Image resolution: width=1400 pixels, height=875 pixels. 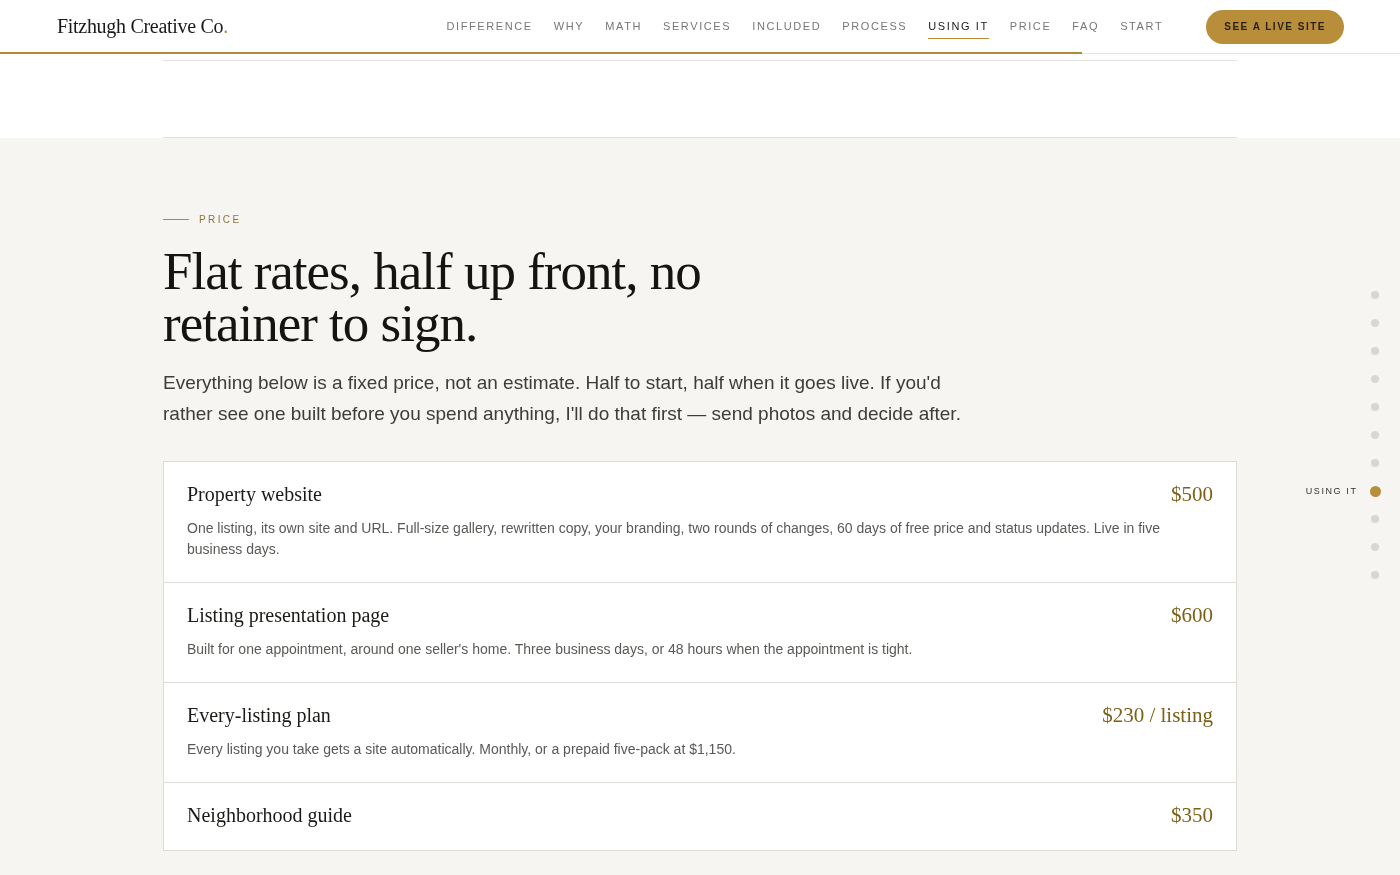 I want to click on service-price: $500, so click(x=1192, y=494).